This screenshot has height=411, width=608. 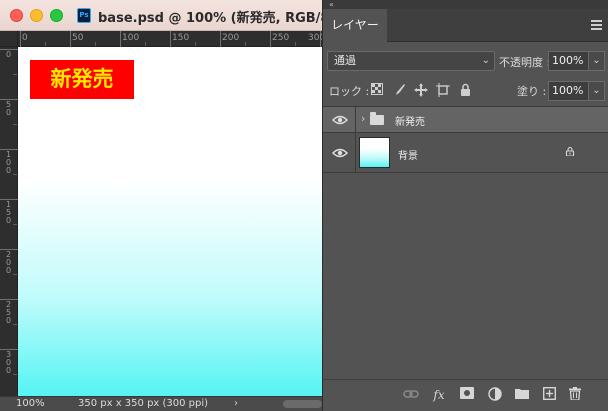 What do you see at coordinates (465, 25) in the screenshot?
I see `panel-tabbar: レイヤー` at bounding box center [465, 25].